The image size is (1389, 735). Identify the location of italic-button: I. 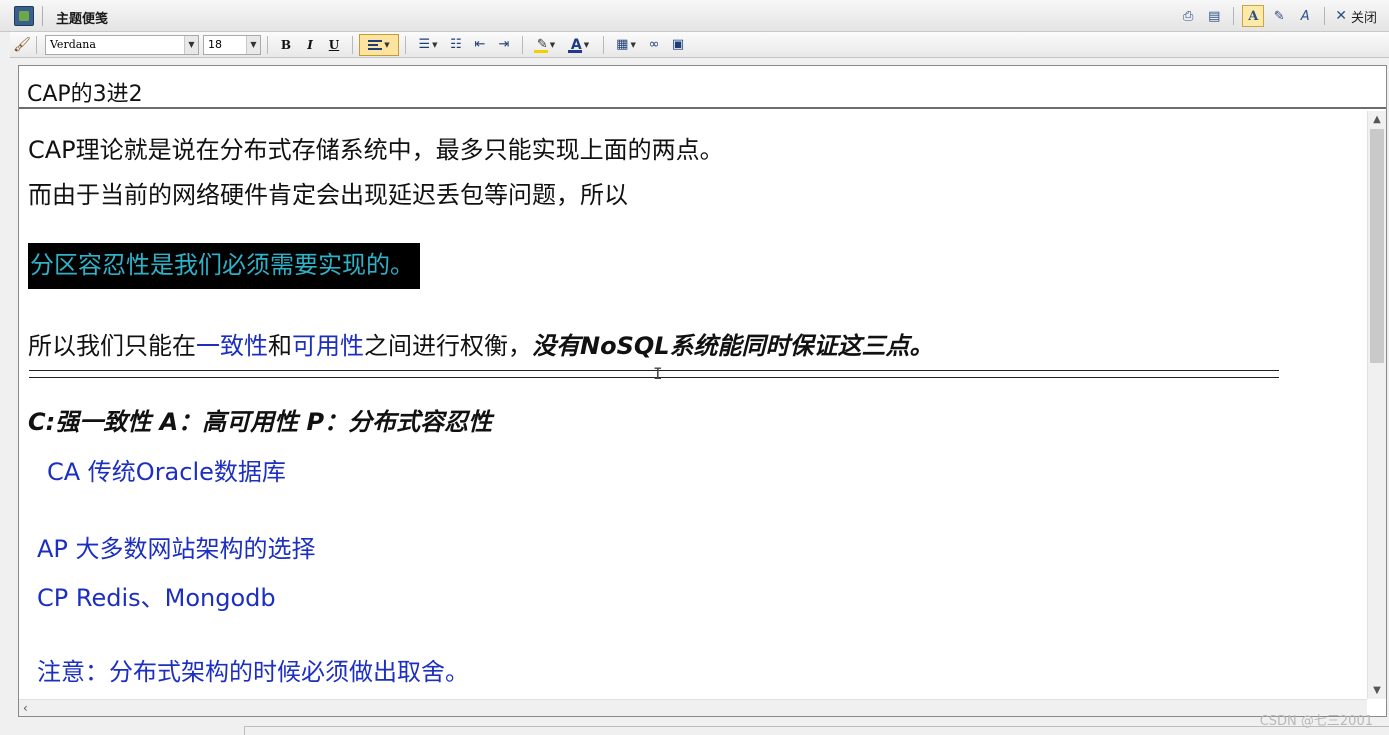
(310, 45).